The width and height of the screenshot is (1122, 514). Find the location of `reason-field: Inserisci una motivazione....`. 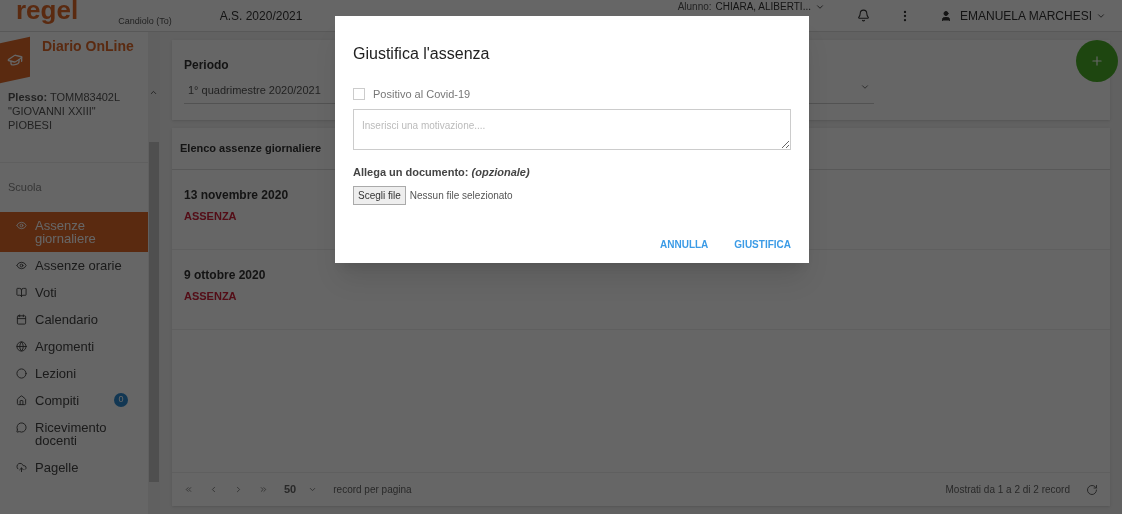

reason-field: Inserisci una motivazione.... is located at coordinates (572, 129).